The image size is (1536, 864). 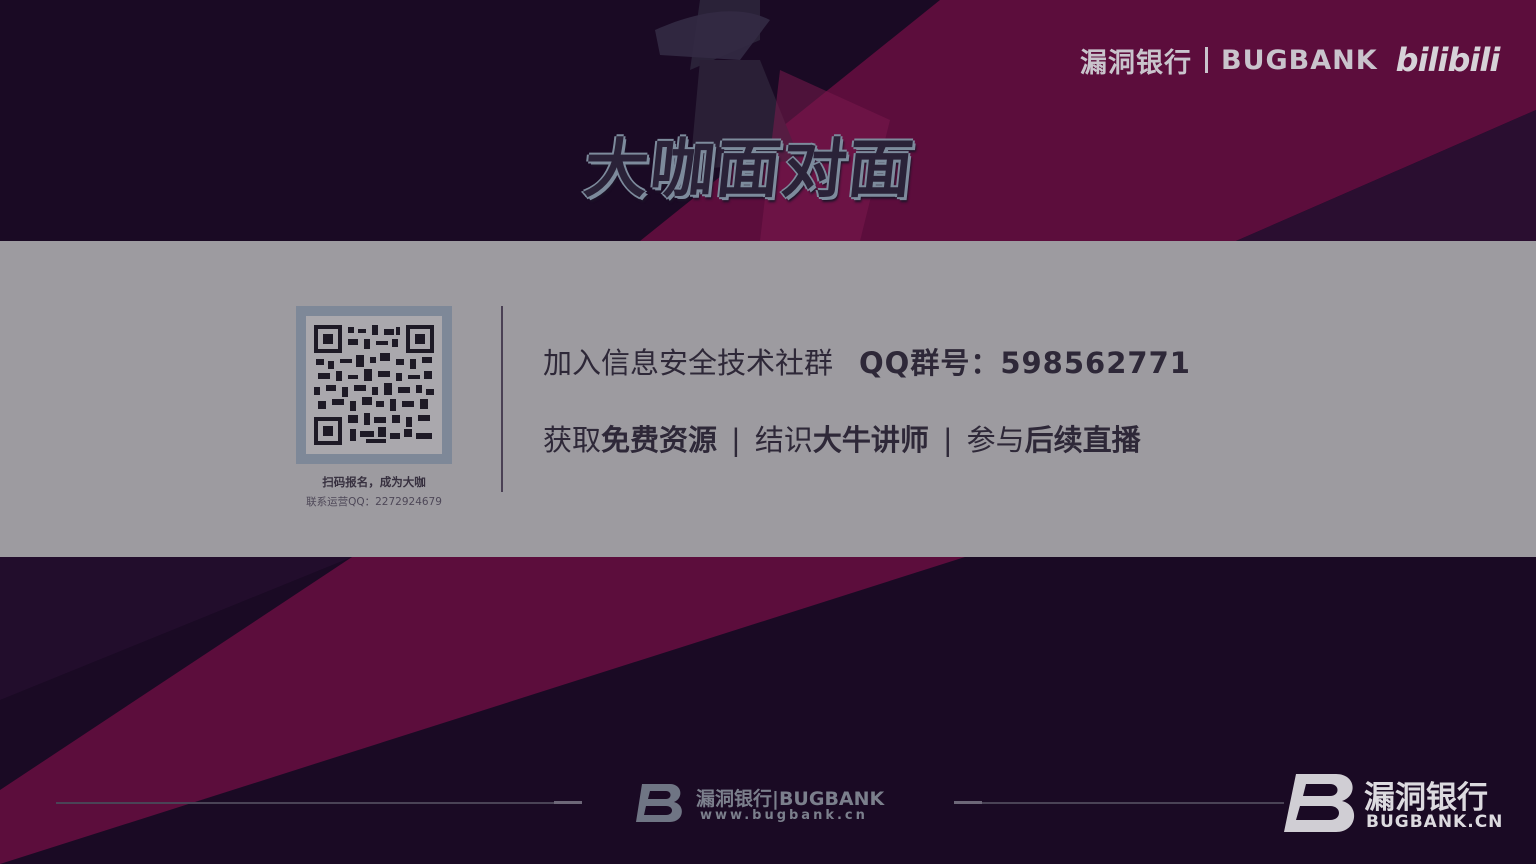 What do you see at coordinates (749, 170) in the screenshot?
I see `show-title: 大咖面对面` at bounding box center [749, 170].